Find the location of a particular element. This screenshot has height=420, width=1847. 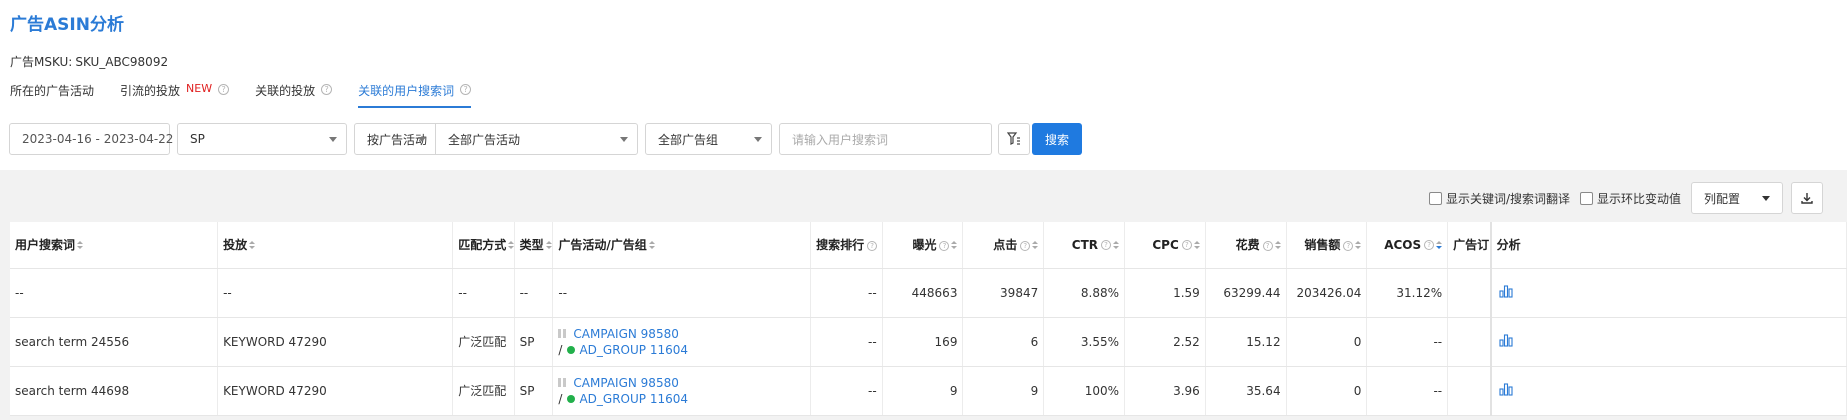

cell-search-term: search term 24556 is located at coordinates (114, 342).